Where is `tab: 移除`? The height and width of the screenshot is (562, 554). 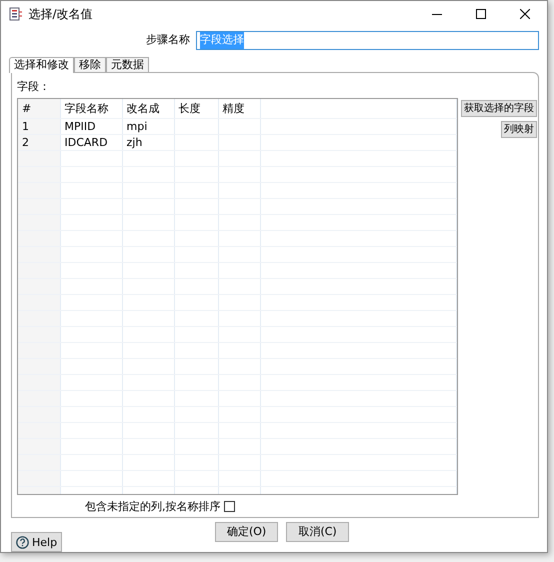
tab: 移除 is located at coordinates (90, 64).